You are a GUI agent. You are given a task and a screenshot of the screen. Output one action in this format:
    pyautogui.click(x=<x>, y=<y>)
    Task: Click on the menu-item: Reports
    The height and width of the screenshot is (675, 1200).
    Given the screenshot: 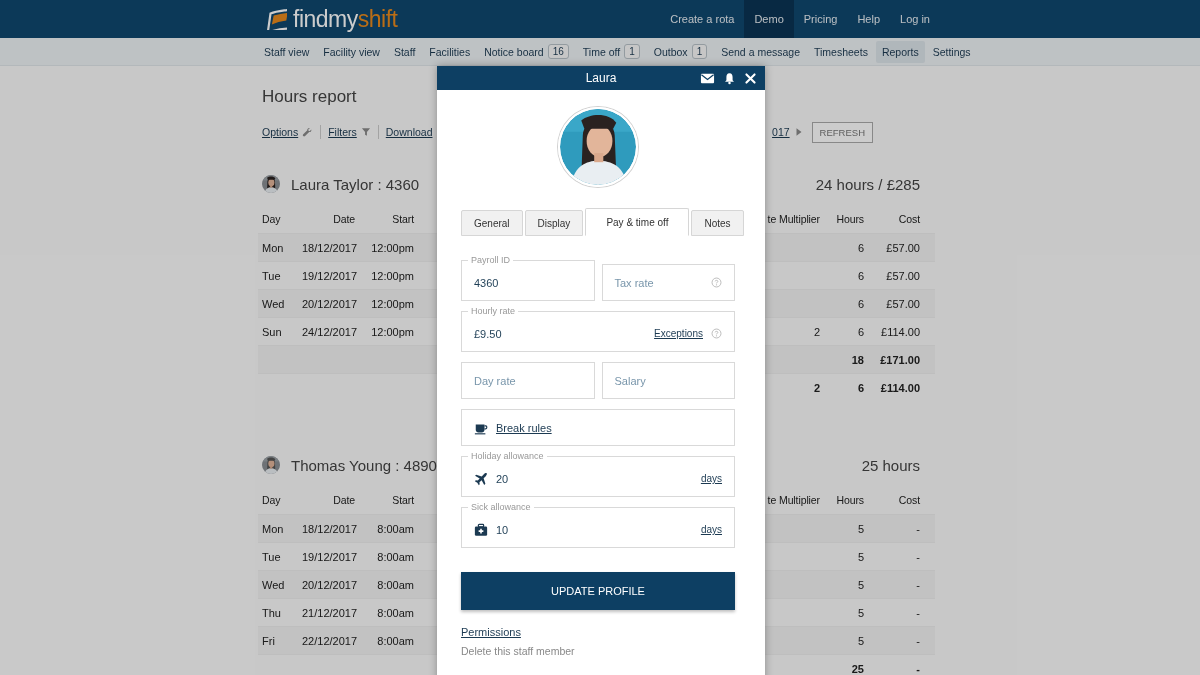 What is the action you would take?
    pyautogui.click(x=900, y=51)
    